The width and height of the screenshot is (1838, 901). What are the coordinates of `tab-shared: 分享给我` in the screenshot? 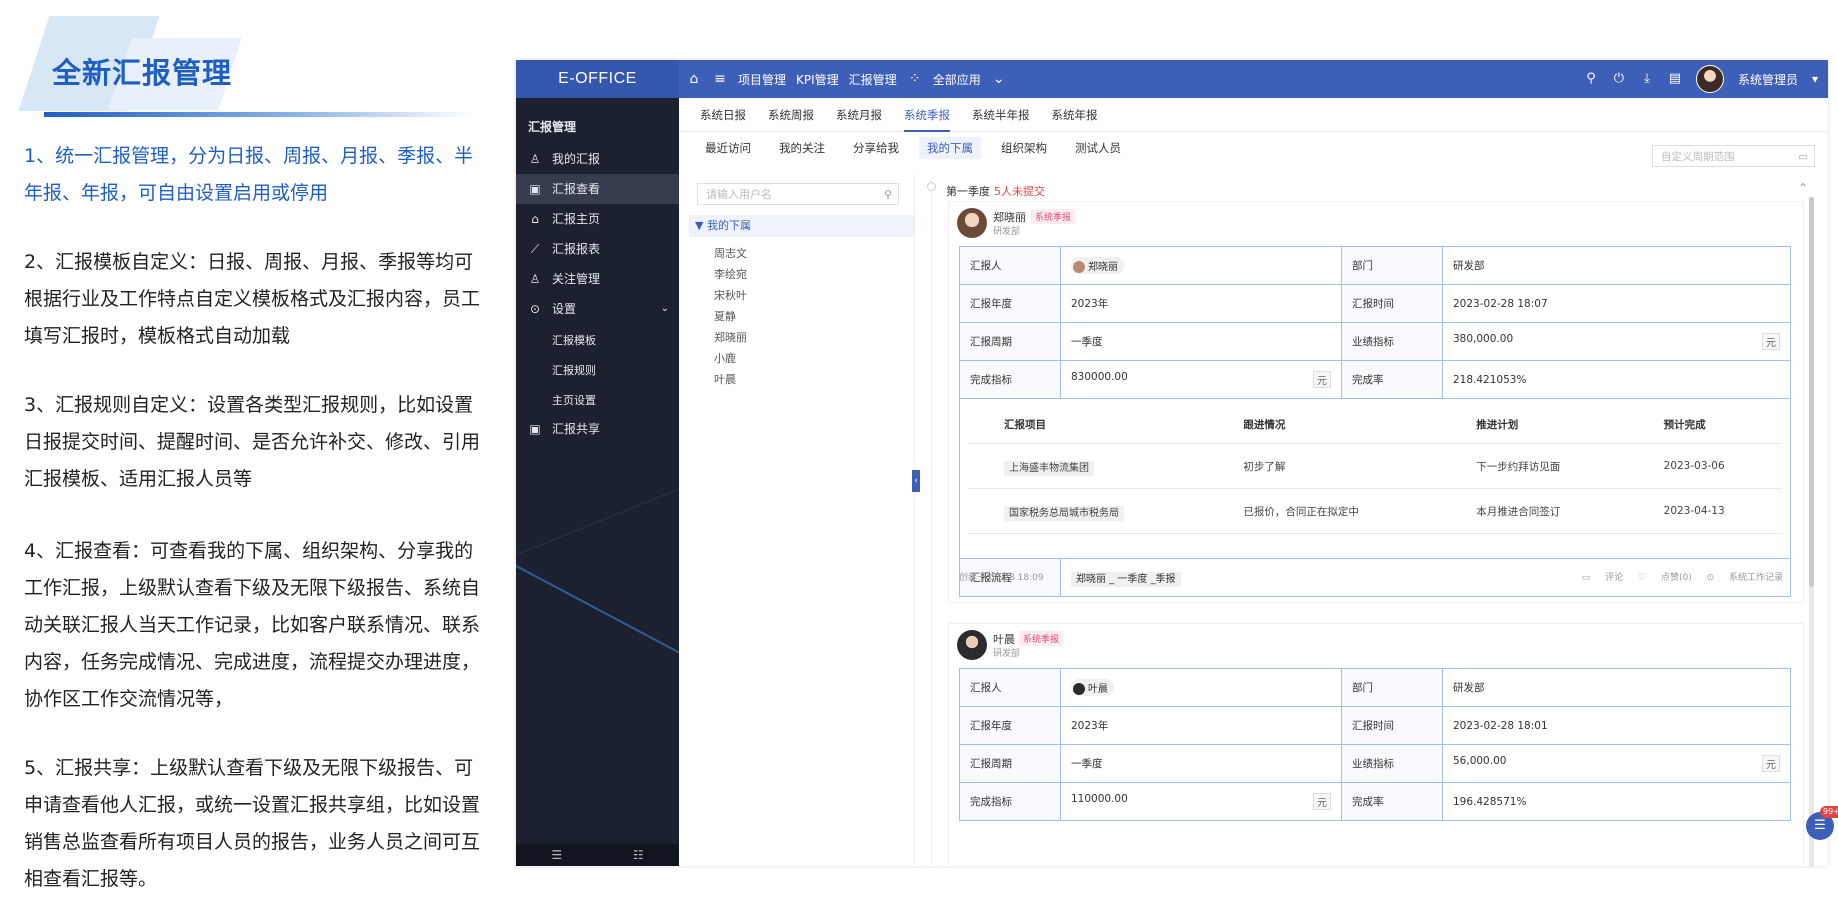 It's located at (876, 148).